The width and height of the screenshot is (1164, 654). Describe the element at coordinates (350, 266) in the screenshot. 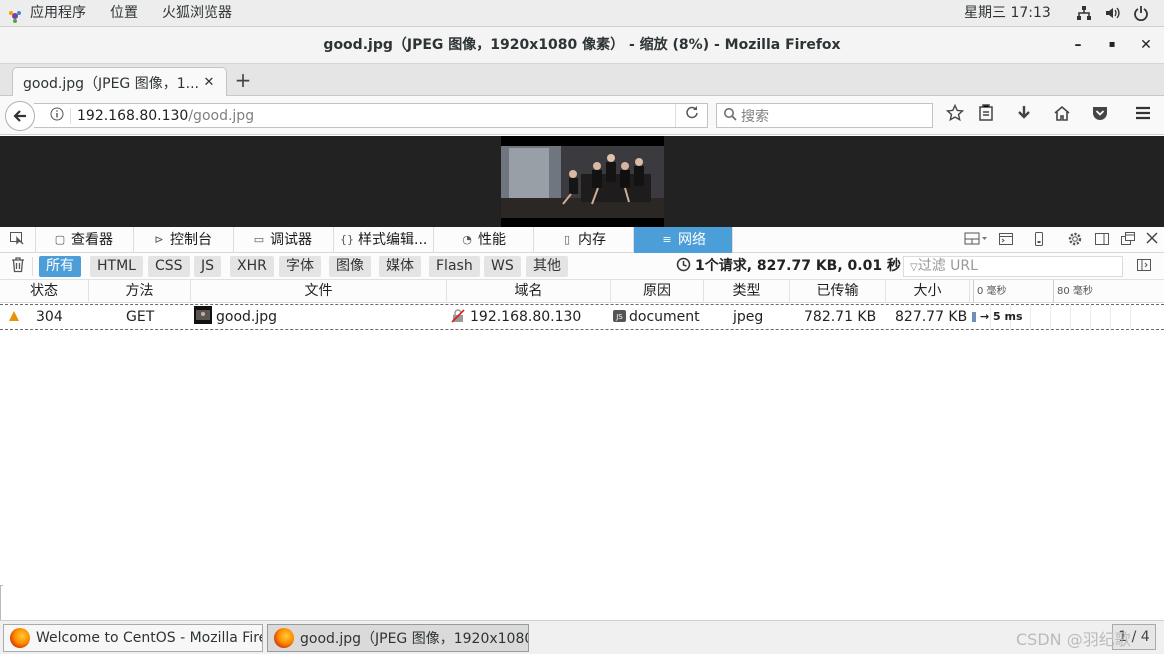

I see `filter-images: 图像` at that location.